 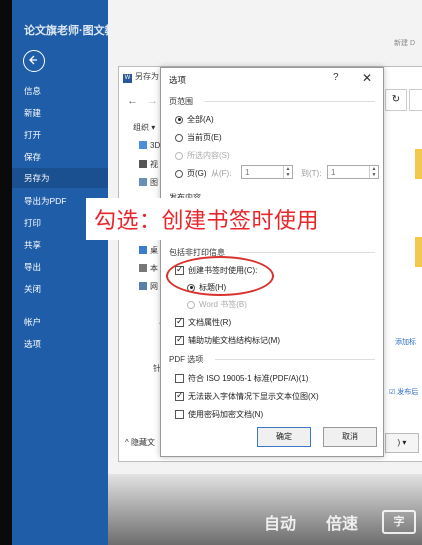 I want to click on saveas-title-text: 另存为, so click(x=147, y=76).